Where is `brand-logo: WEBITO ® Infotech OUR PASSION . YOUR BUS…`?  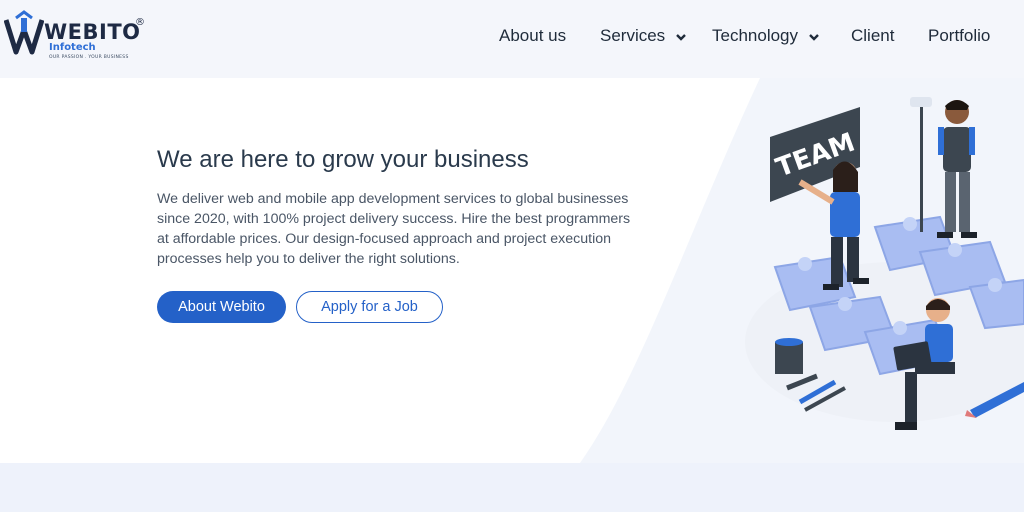 brand-logo: WEBITO ® Infotech OUR PASSION . YOUR BUS… is located at coordinates (79, 36).